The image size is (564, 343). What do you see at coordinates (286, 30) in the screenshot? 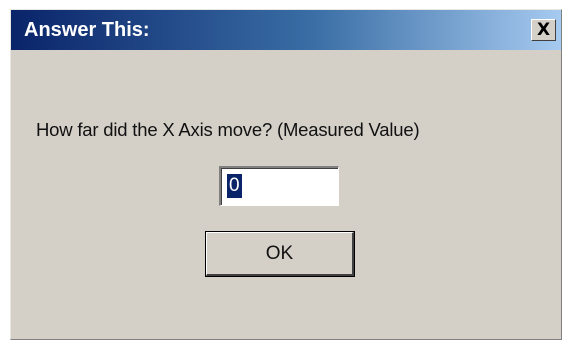
I see `title-bar: Answer This: X` at bounding box center [286, 30].